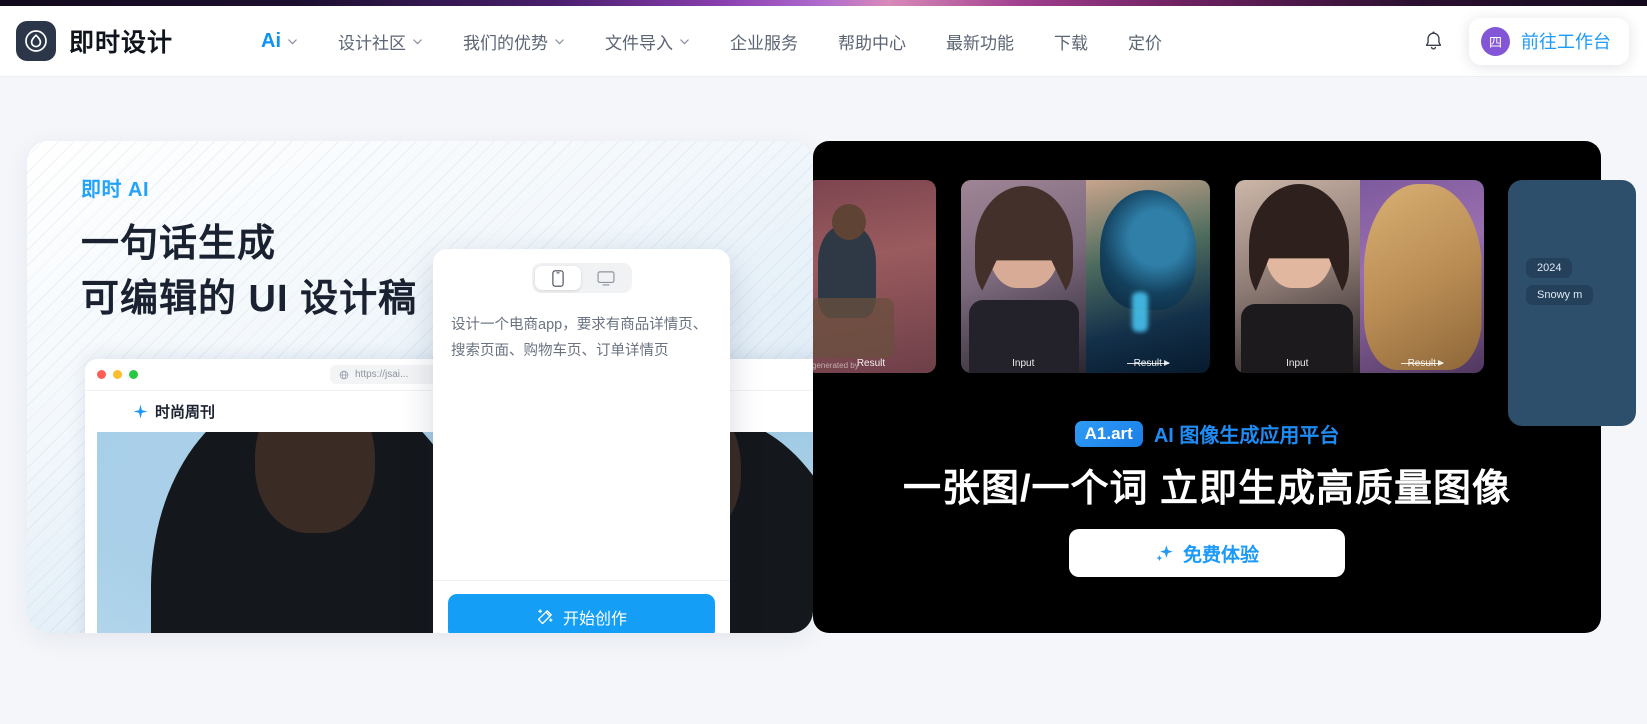  Describe the element at coordinates (639, 43) in the screenshot. I see `nav-item-label: 文件导入` at that location.